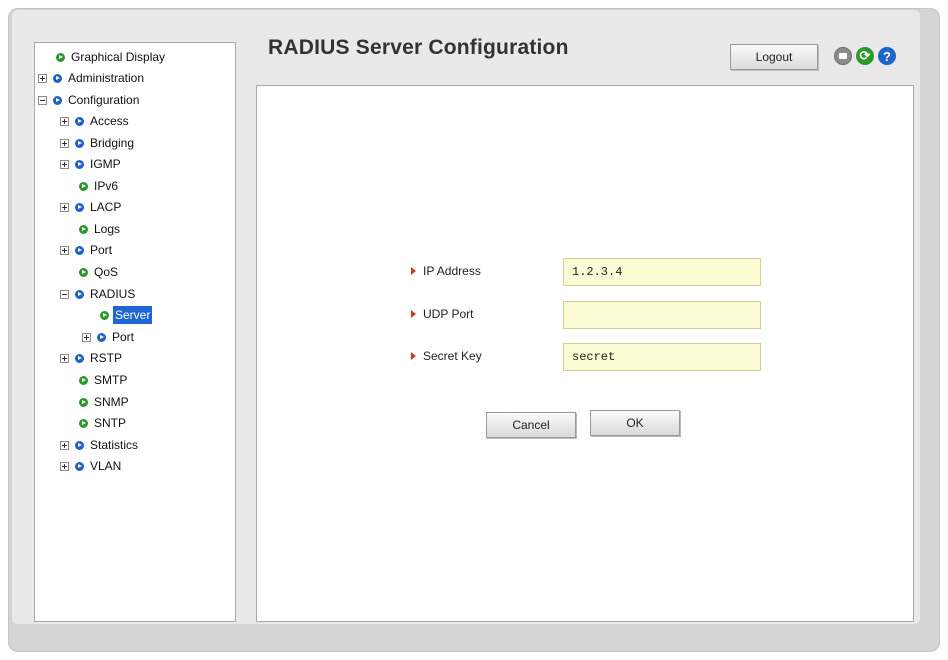  I want to click on tree-item-label: Logs, so click(107, 229).